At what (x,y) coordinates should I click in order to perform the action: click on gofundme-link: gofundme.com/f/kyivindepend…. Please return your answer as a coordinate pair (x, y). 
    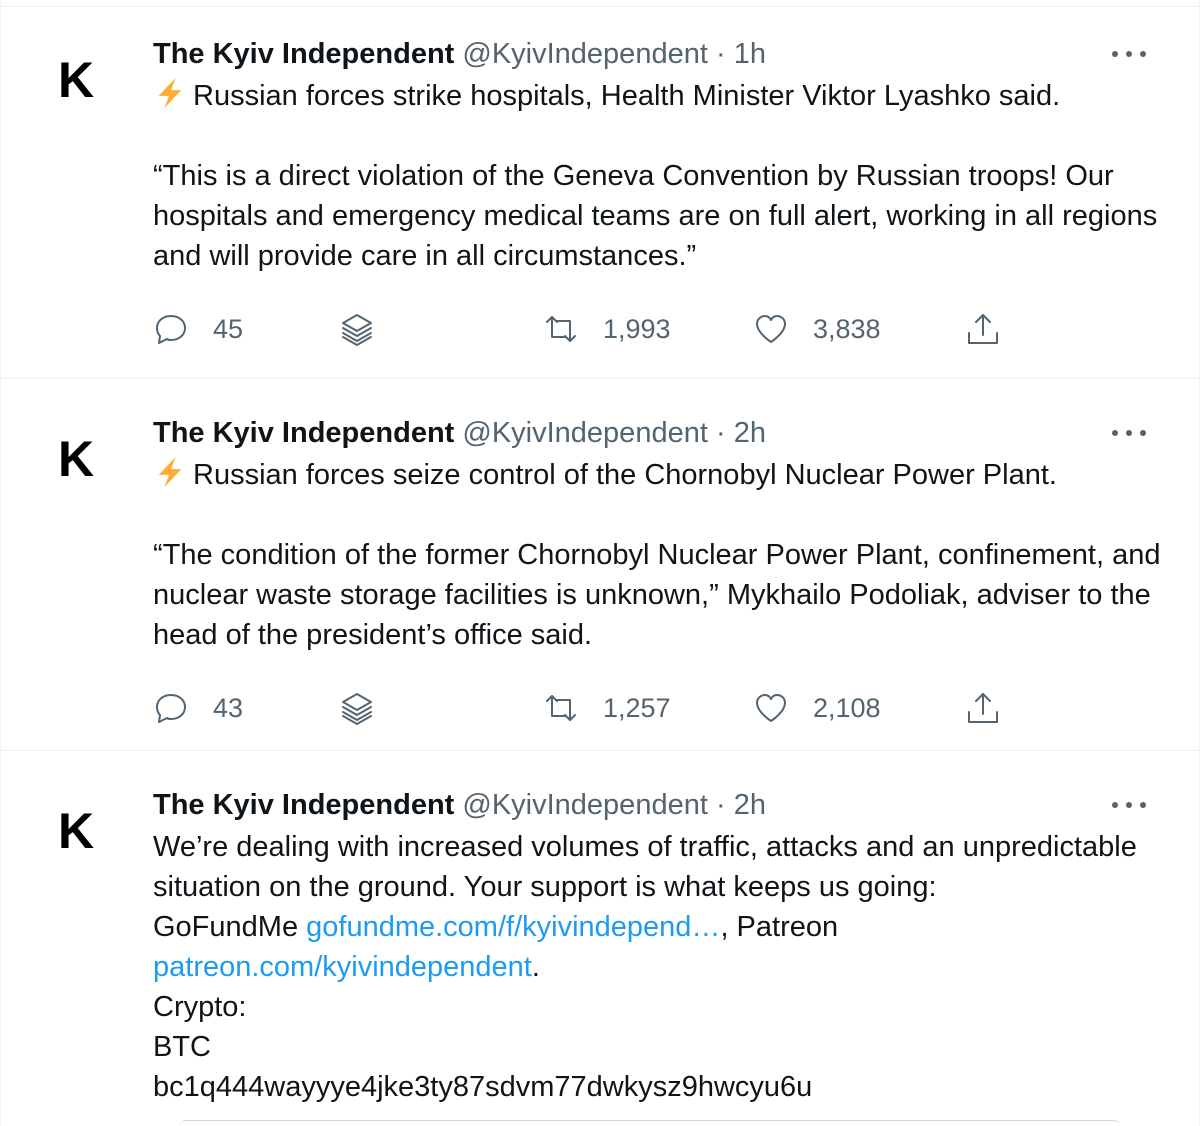
    Looking at the image, I should click on (513, 927).